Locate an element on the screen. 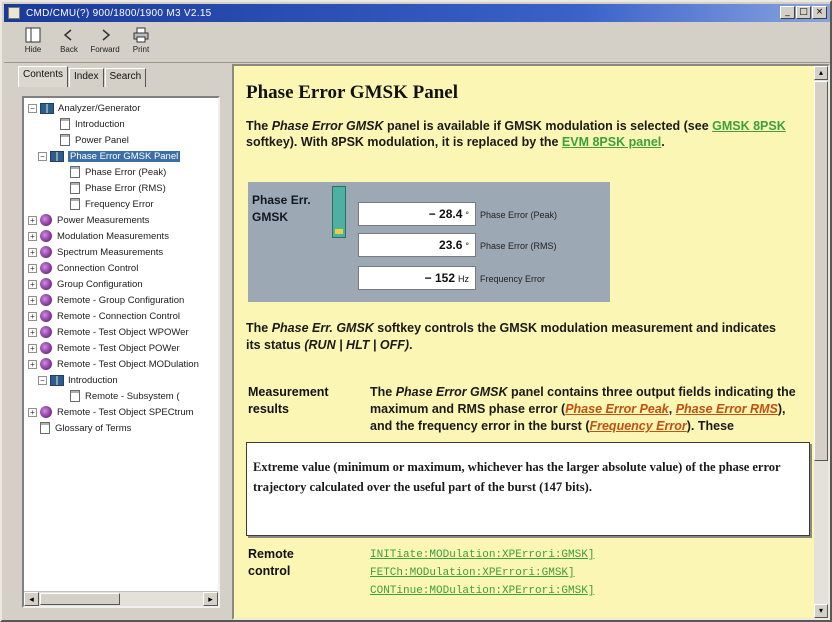 The image size is (832, 622). phase-error-rms-field: 23.6 ° is located at coordinates (417, 245).